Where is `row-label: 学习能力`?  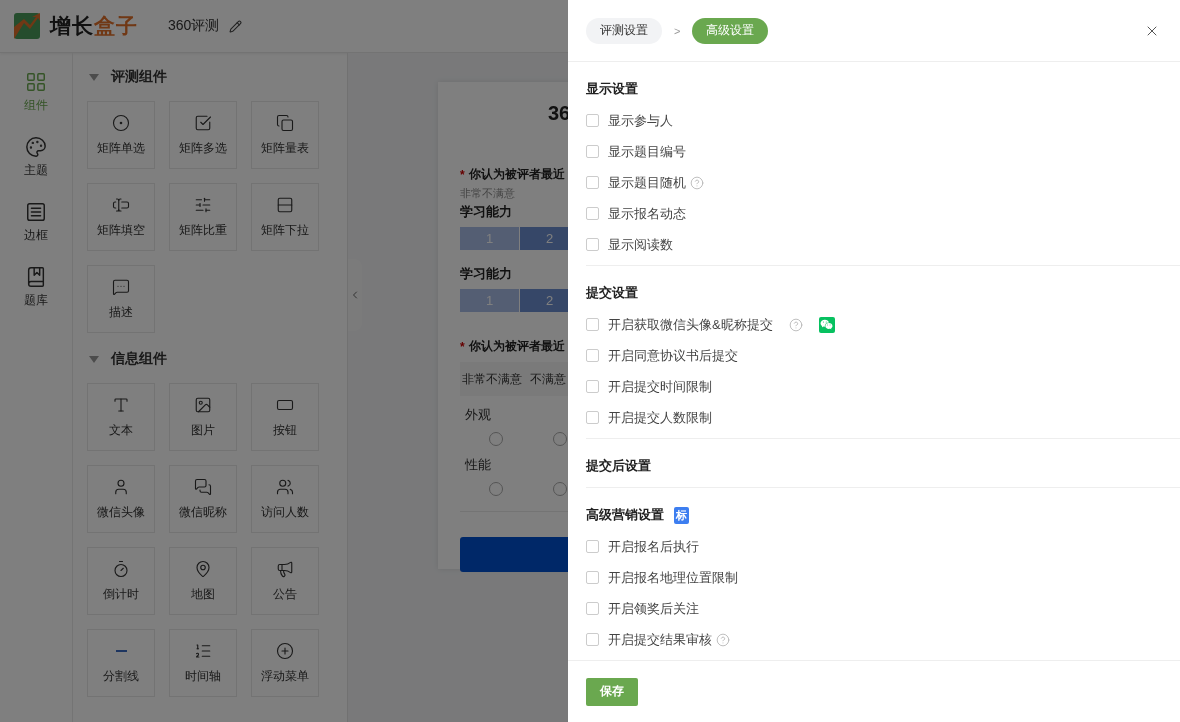 row-label: 学习能力 is located at coordinates (486, 212).